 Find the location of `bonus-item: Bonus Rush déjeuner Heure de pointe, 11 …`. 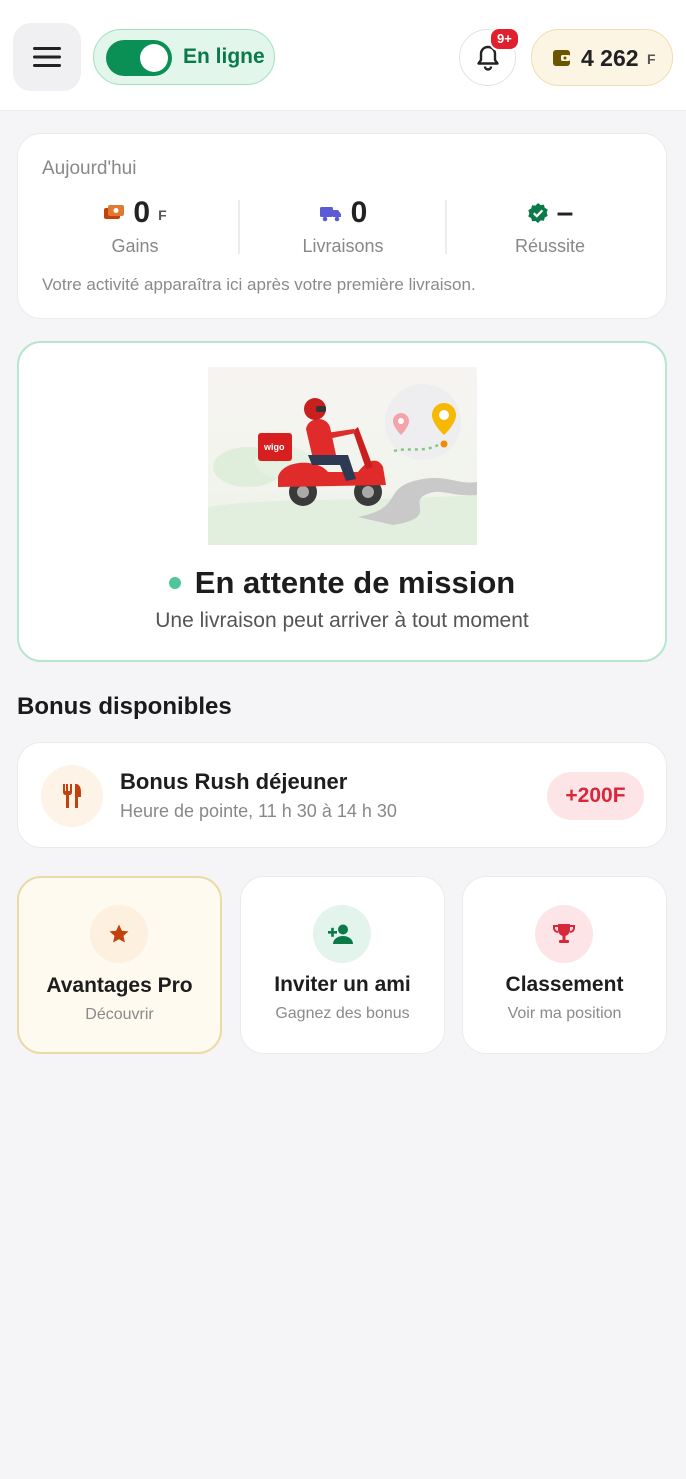

bonus-item: Bonus Rush déjeuner Heure de pointe, 11 … is located at coordinates (342, 795).